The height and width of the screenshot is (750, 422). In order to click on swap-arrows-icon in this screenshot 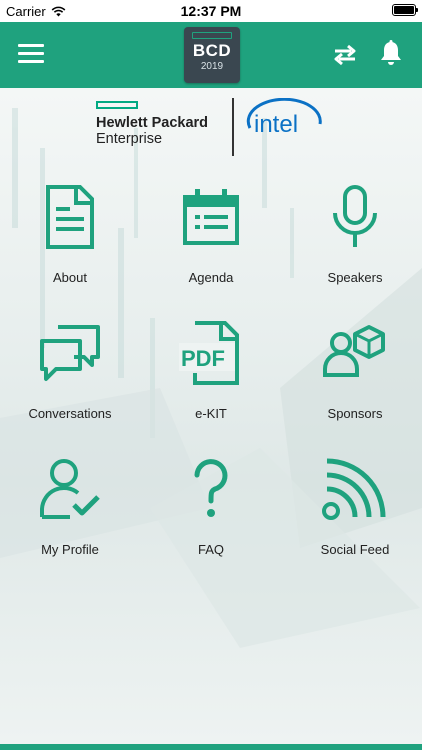, I will do `click(345, 55)`.